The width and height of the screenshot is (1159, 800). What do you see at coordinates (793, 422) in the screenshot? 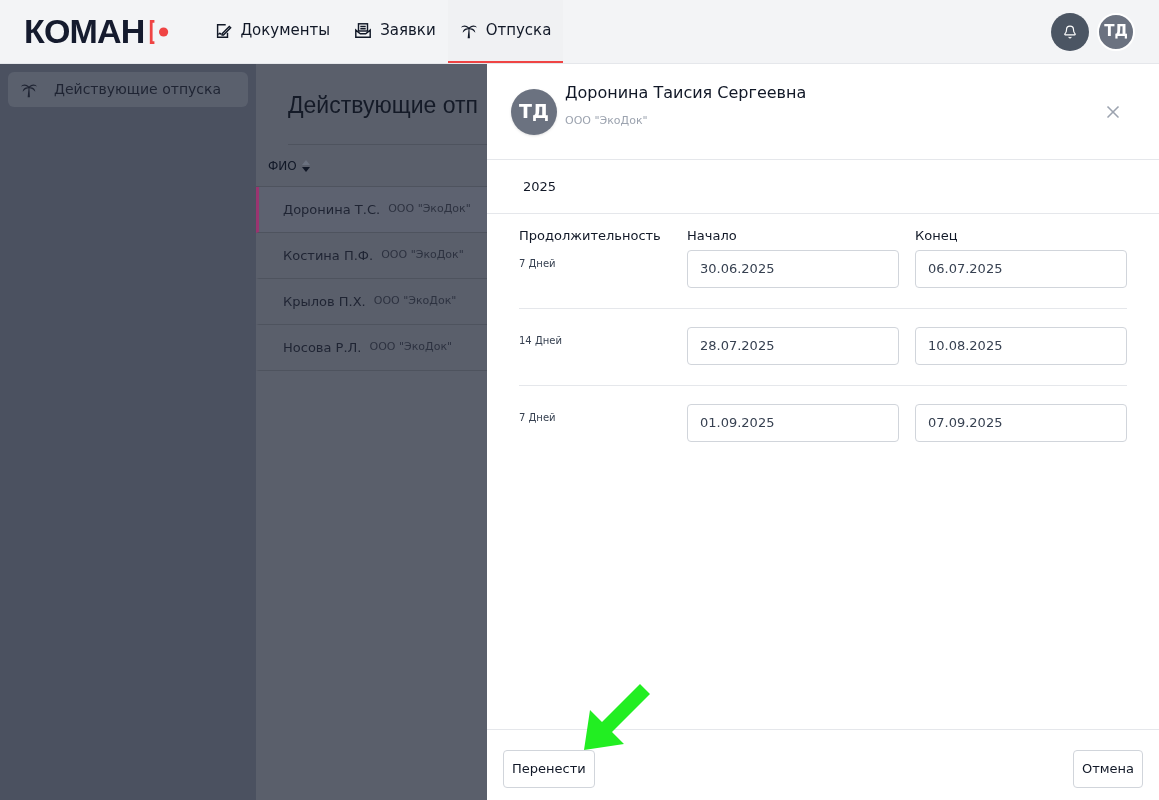
I see `start-date-field: 01.09.2025` at bounding box center [793, 422].